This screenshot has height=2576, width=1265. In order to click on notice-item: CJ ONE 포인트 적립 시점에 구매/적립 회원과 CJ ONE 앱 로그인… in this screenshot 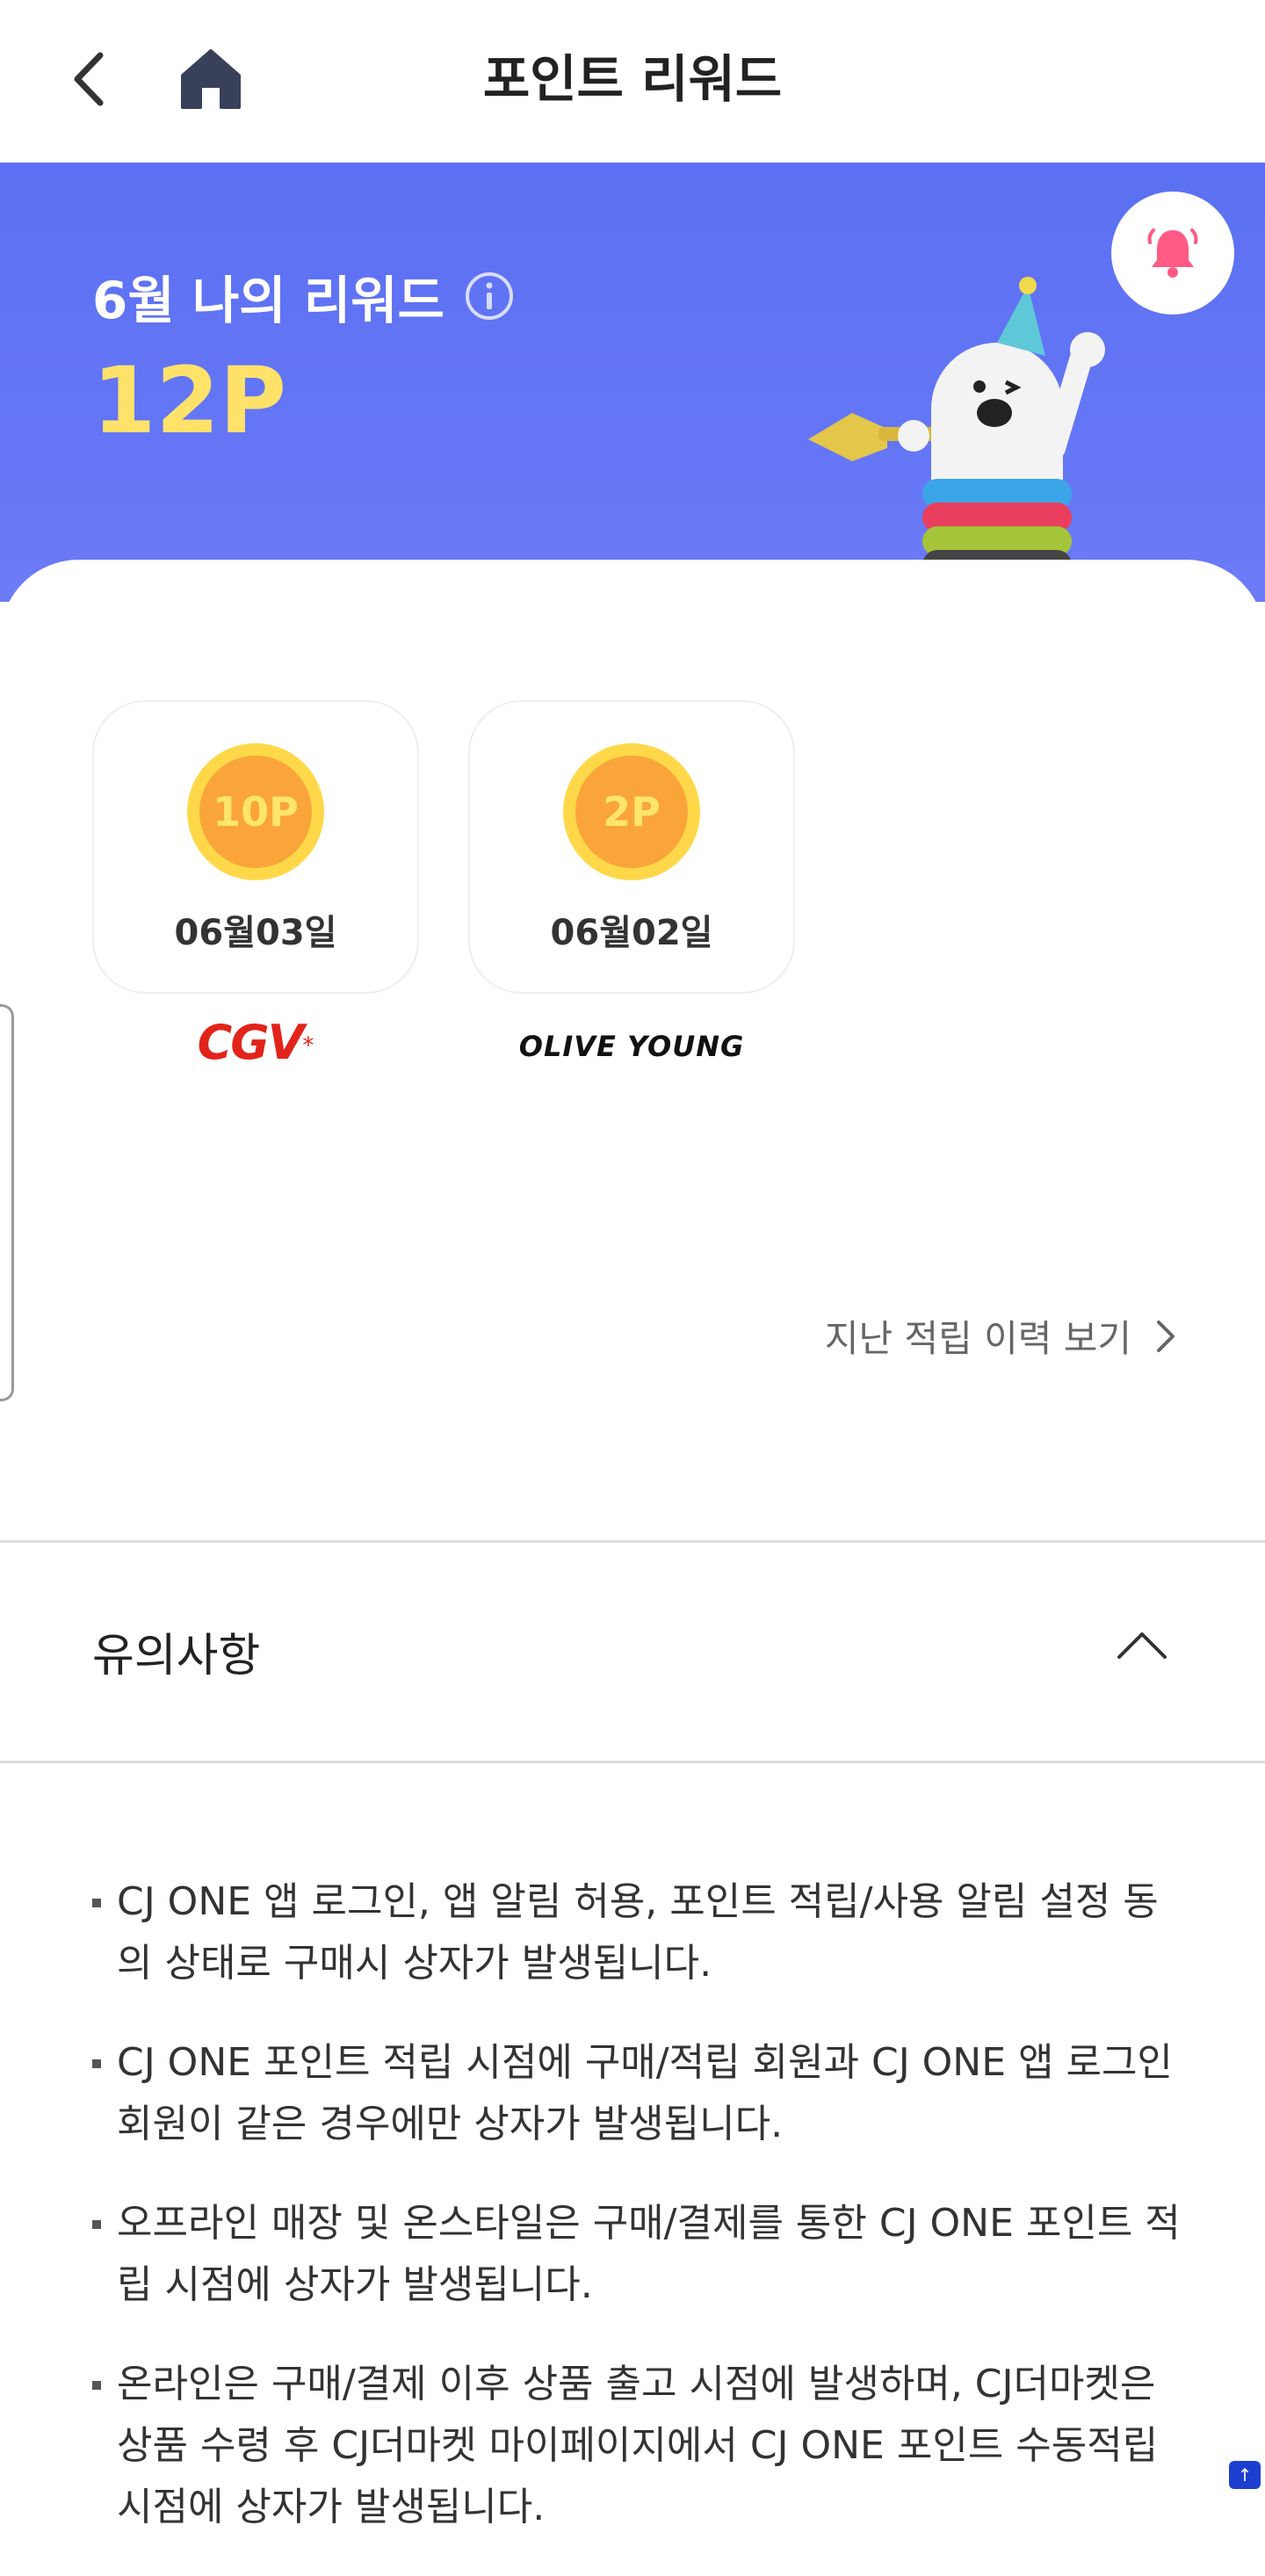, I will do `click(637, 2093)`.